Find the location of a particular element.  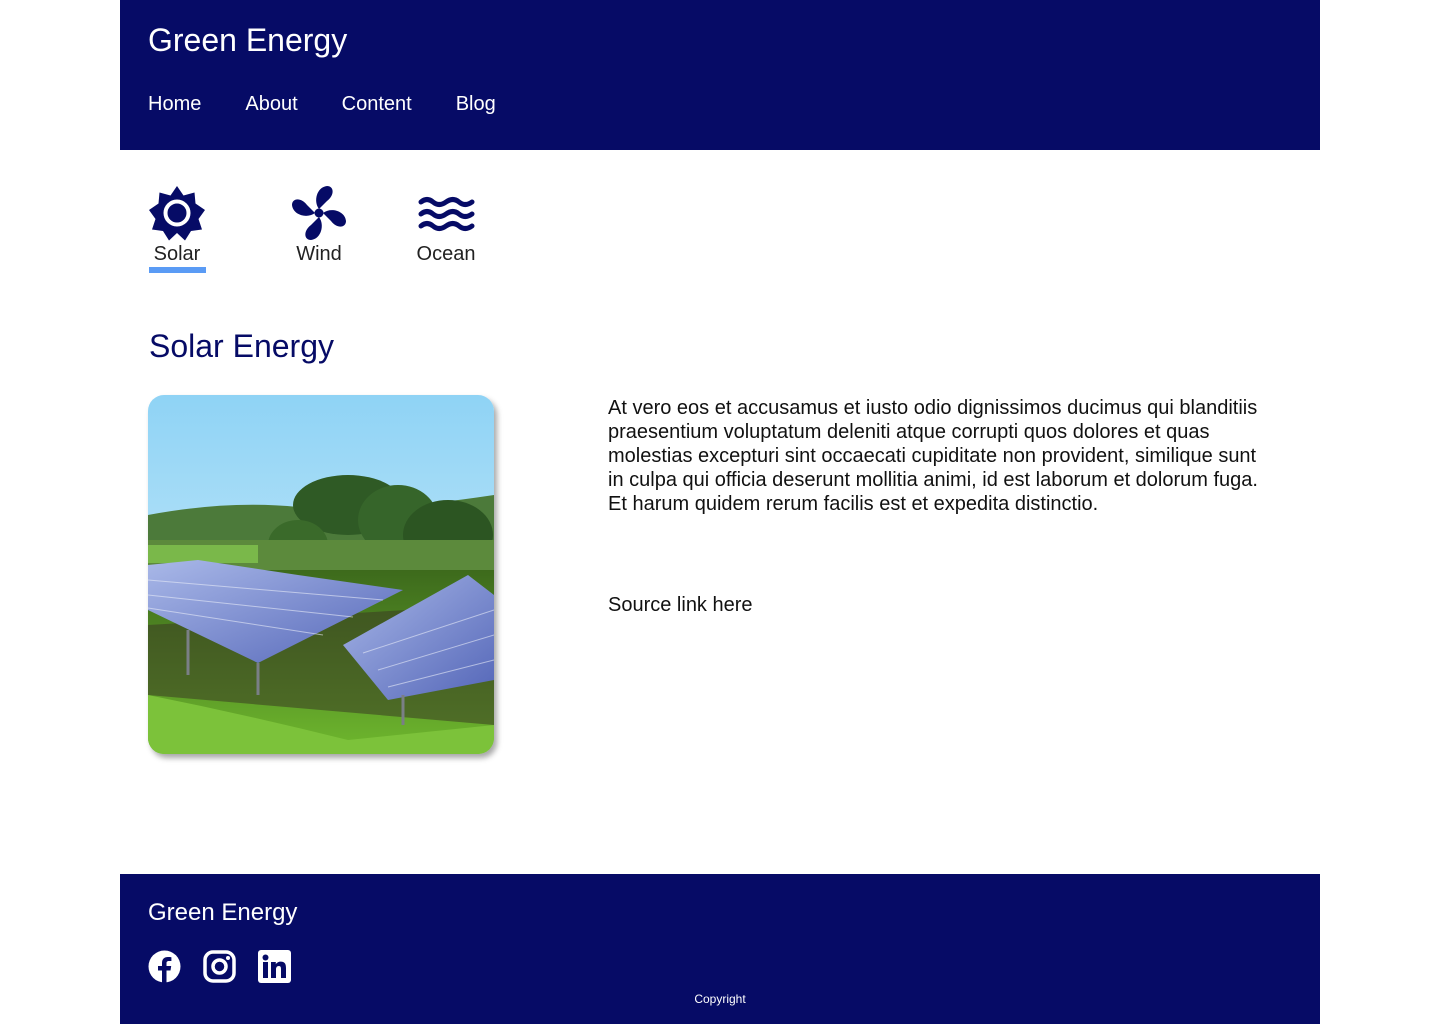

tab-ocean-label: Ocean is located at coordinates (446, 254).